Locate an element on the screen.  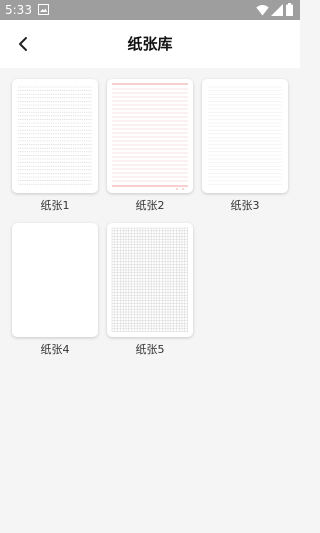
paper-preview-faint-lines is located at coordinates (245, 135).